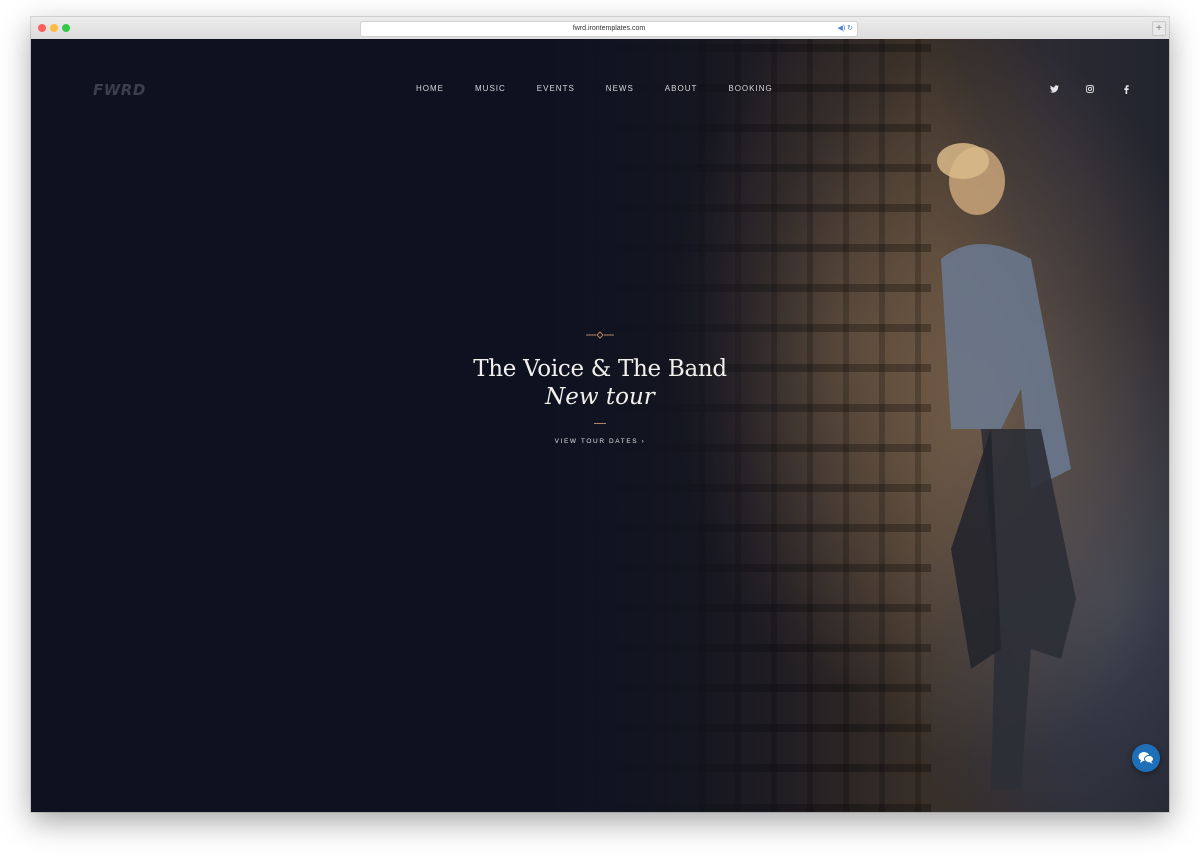 This screenshot has height=857, width=1200. I want to click on chat-bubble-icon, so click(1146, 758).